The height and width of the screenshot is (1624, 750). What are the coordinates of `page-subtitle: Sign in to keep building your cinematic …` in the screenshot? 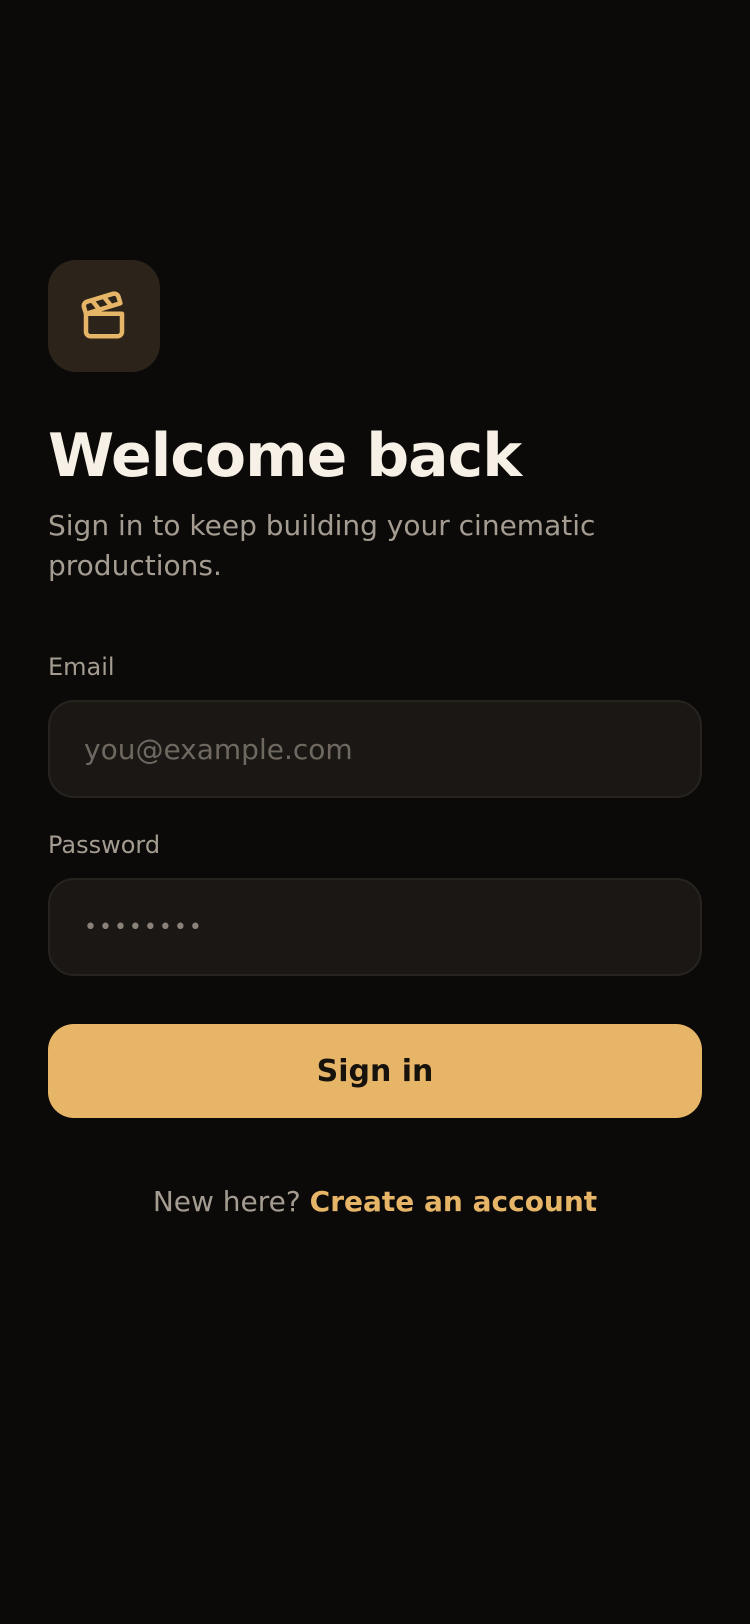 It's located at (322, 545).